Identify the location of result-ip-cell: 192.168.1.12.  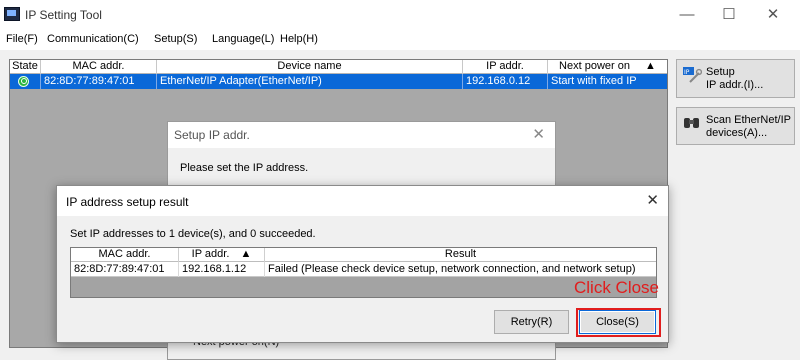
(222, 269).